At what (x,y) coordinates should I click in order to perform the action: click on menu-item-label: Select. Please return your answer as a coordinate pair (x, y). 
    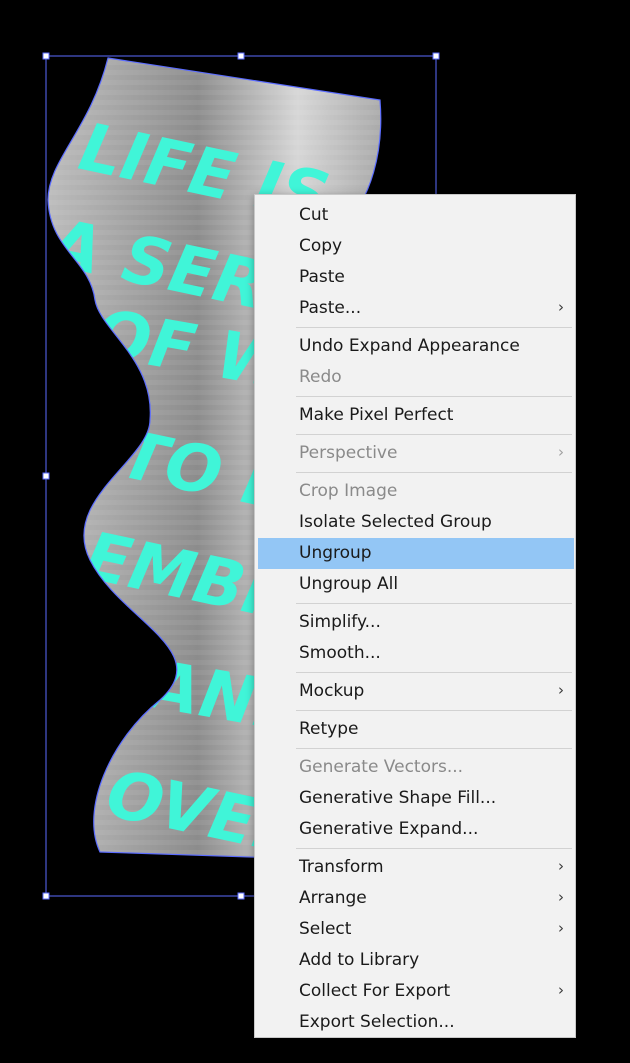
    Looking at the image, I should click on (325, 929).